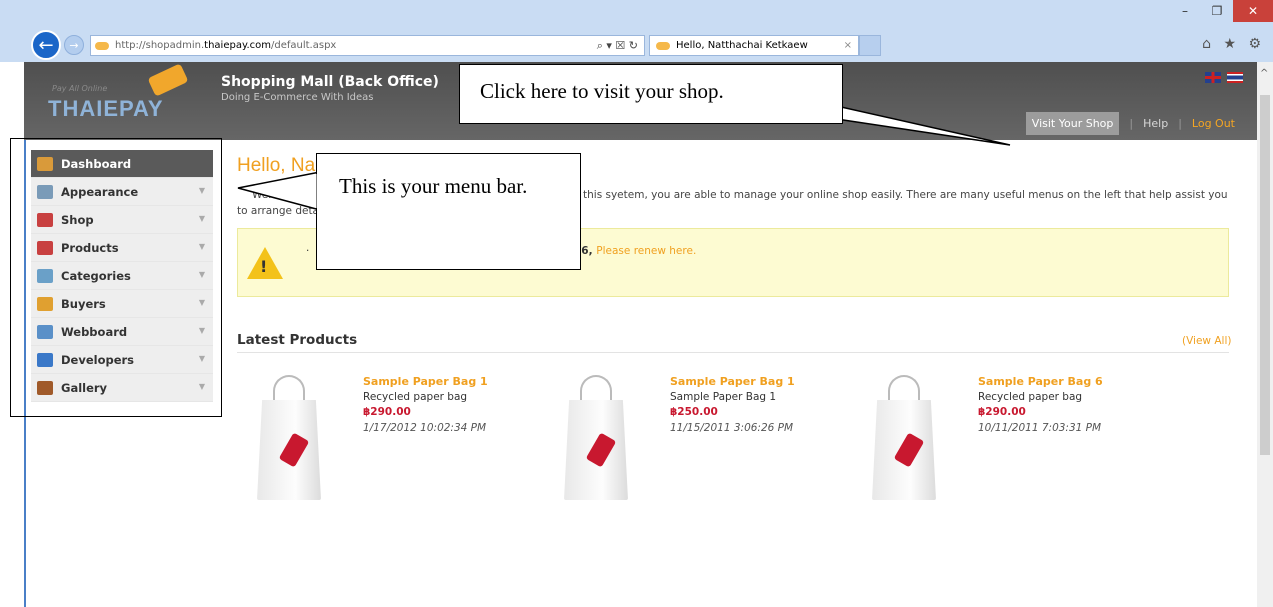 The height and width of the screenshot is (607, 1273). What do you see at coordinates (1233, 44) in the screenshot?
I see `home-favorites-settings-icons: ⌂ ★ ⚙` at bounding box center [1233, 44].